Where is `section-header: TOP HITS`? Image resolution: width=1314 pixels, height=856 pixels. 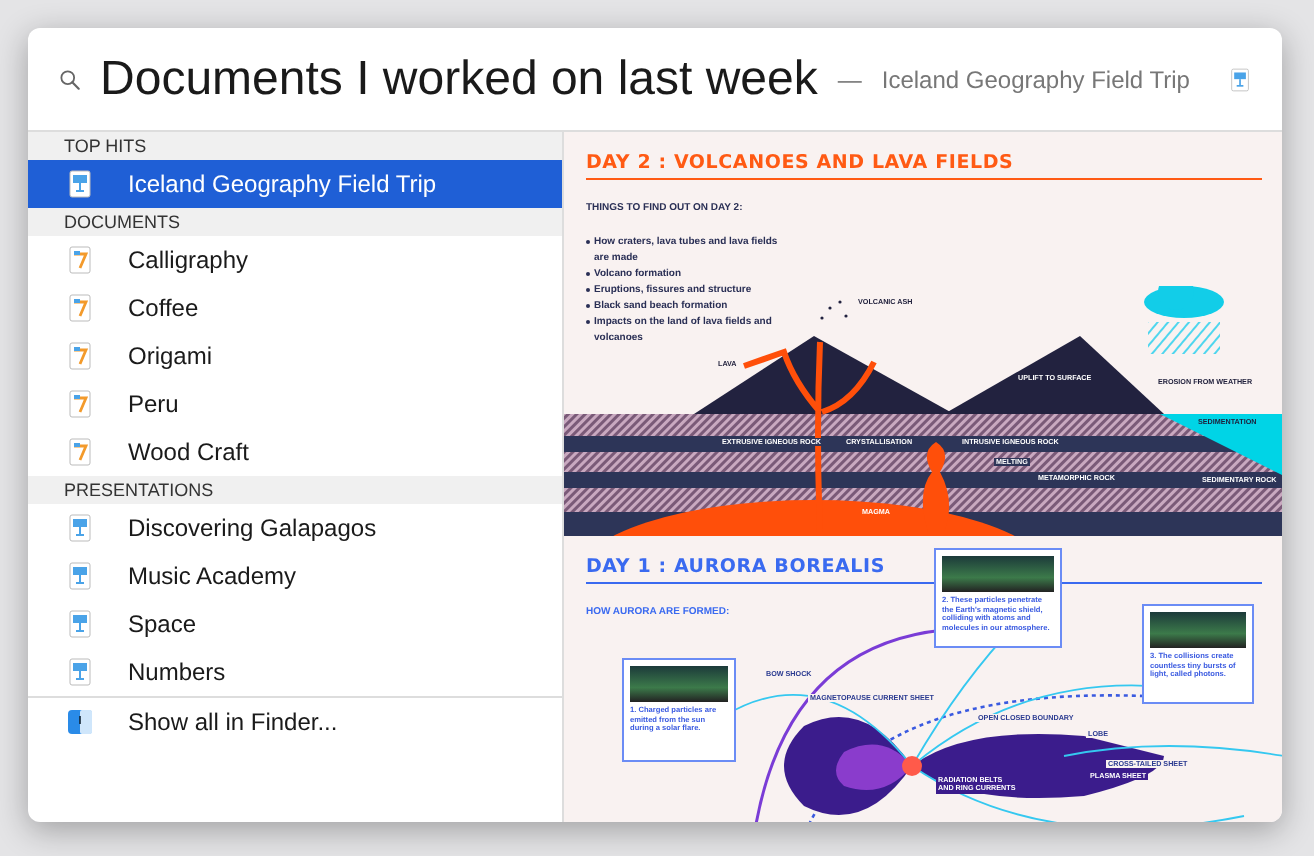
section-header: TOP HITS is located at coordinates (295, 146).